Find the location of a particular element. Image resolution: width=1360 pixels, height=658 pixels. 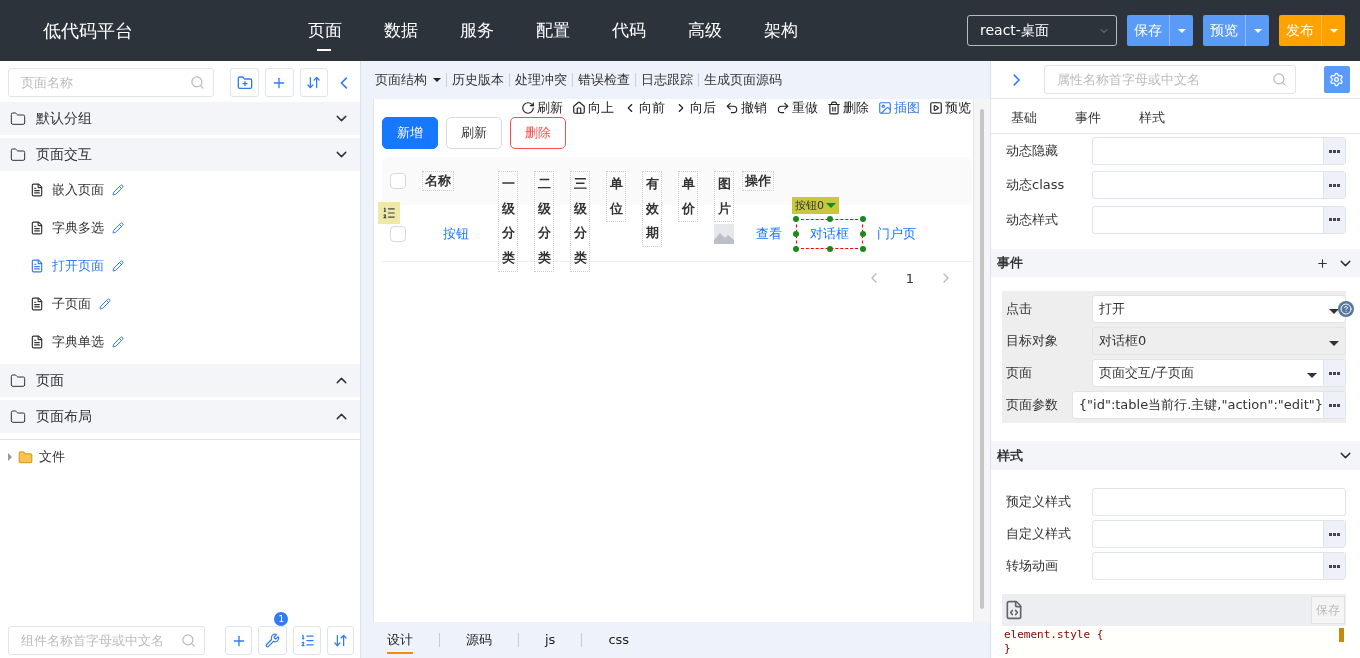

add-folder-button is located at coordinates (245, 82).